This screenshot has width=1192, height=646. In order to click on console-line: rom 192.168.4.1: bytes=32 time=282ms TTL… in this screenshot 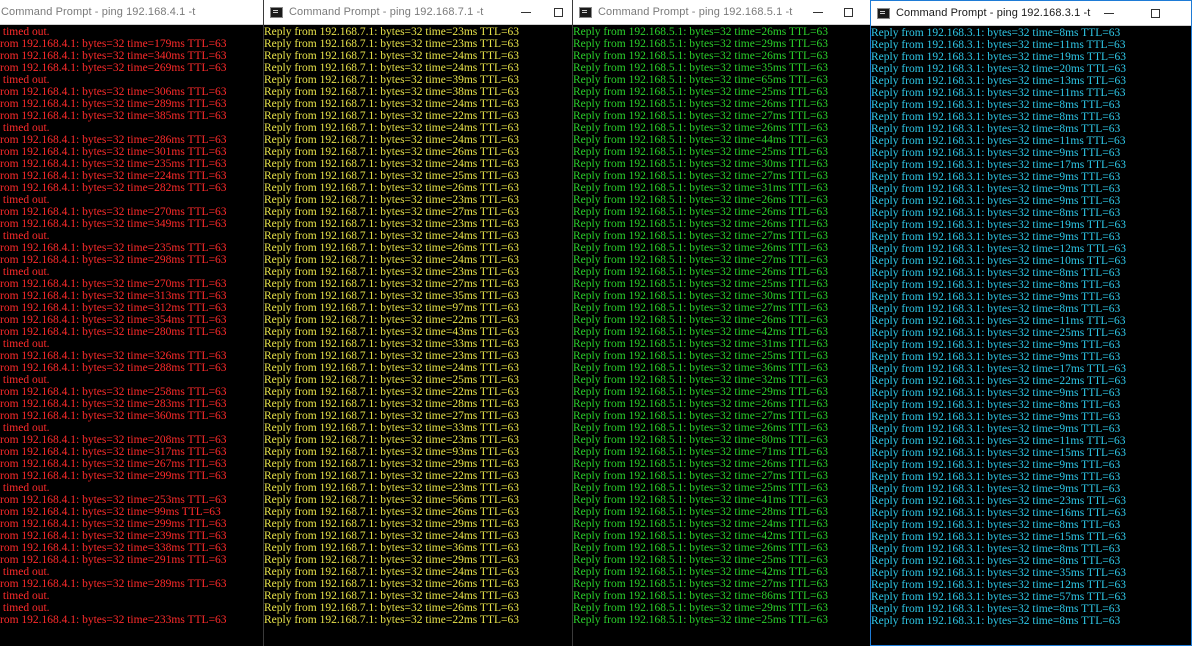, I will do `click(113, 188)`.